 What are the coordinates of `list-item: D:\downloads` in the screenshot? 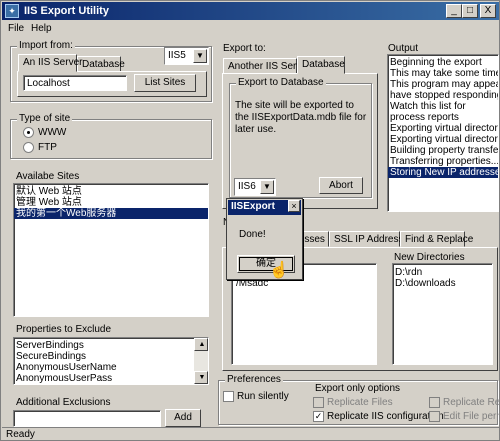 It's located at (442, 283).